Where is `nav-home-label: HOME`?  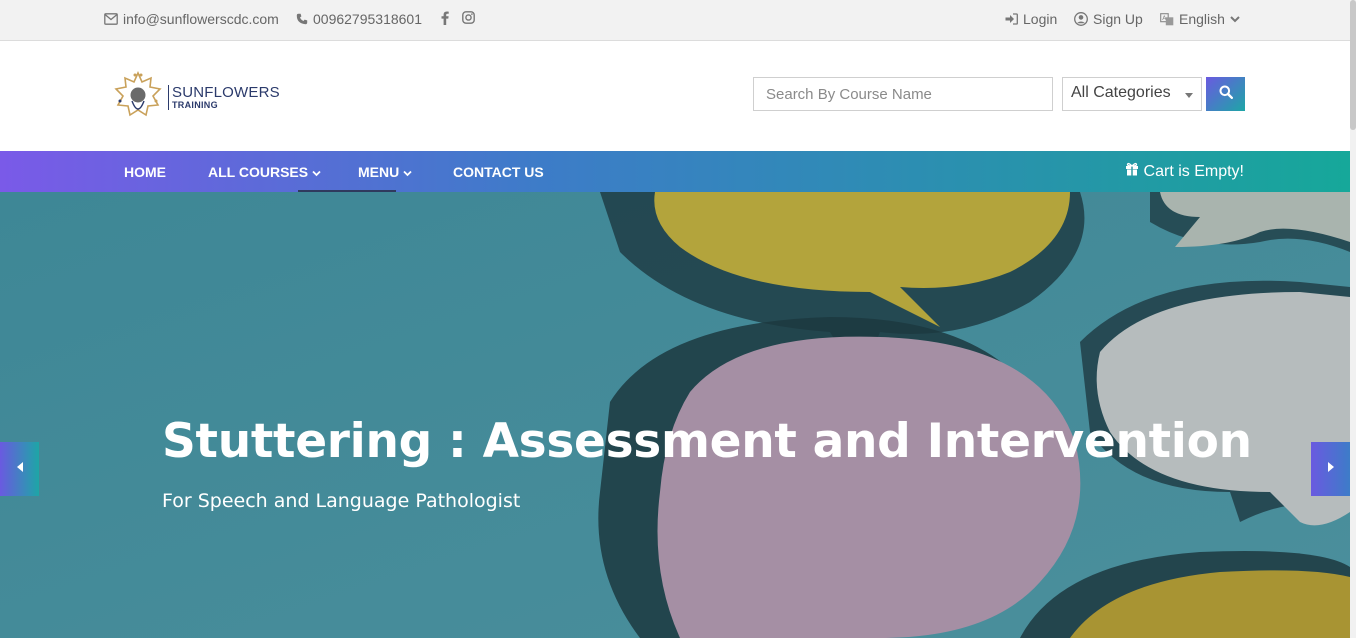
nav-home-label: HOME is located at coordinates (145, 171).